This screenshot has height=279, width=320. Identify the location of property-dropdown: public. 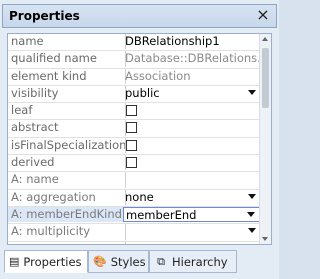
(192, 93).